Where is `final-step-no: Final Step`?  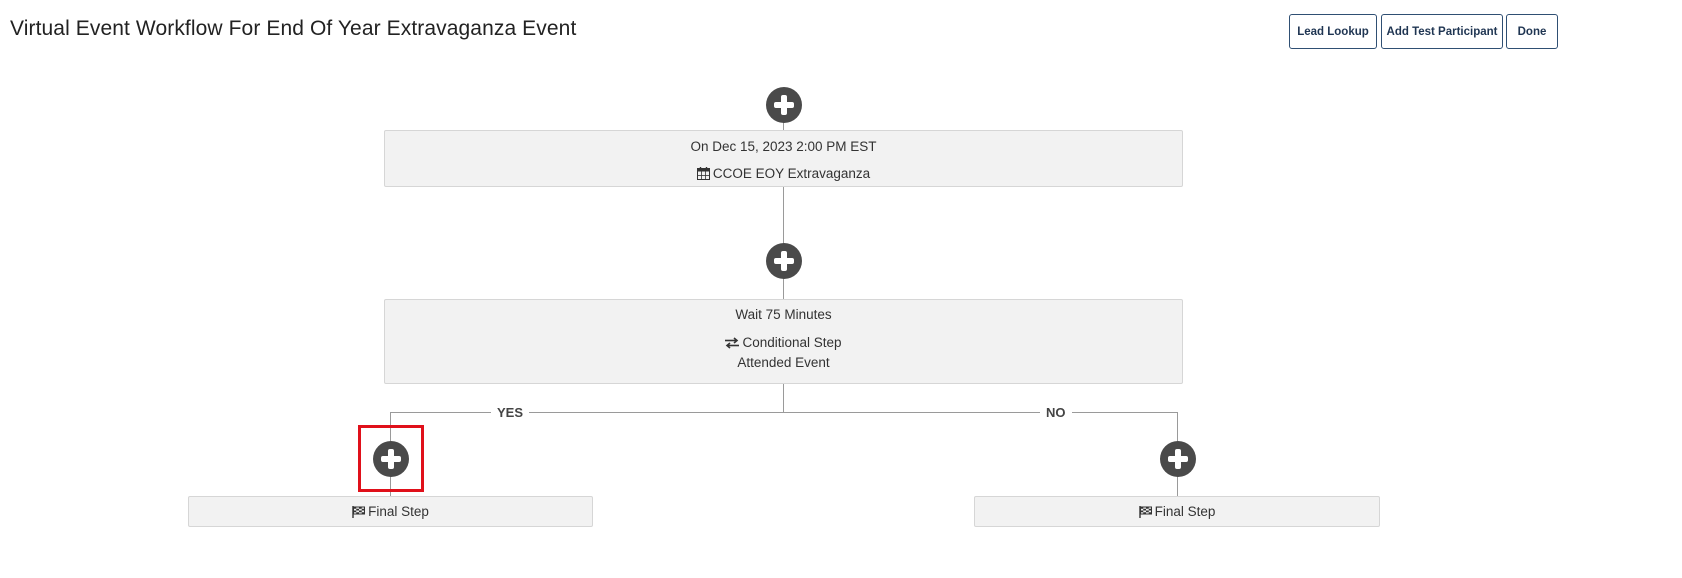
final-step-no: Final Step is located at coordinates (1177, 511).